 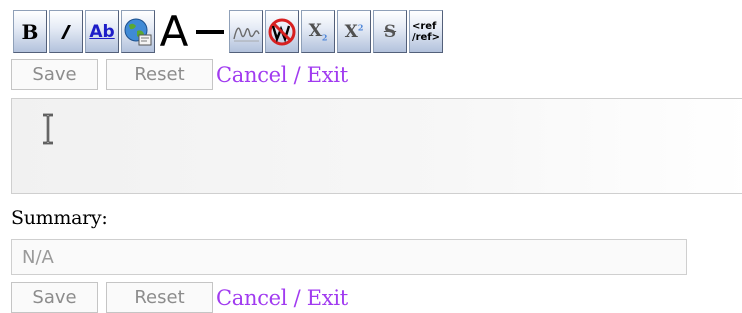 What do you see at coordinates (59, 218) in the screenshot?
I see `summary-label: Summary:` at bounding box center [59, 218].